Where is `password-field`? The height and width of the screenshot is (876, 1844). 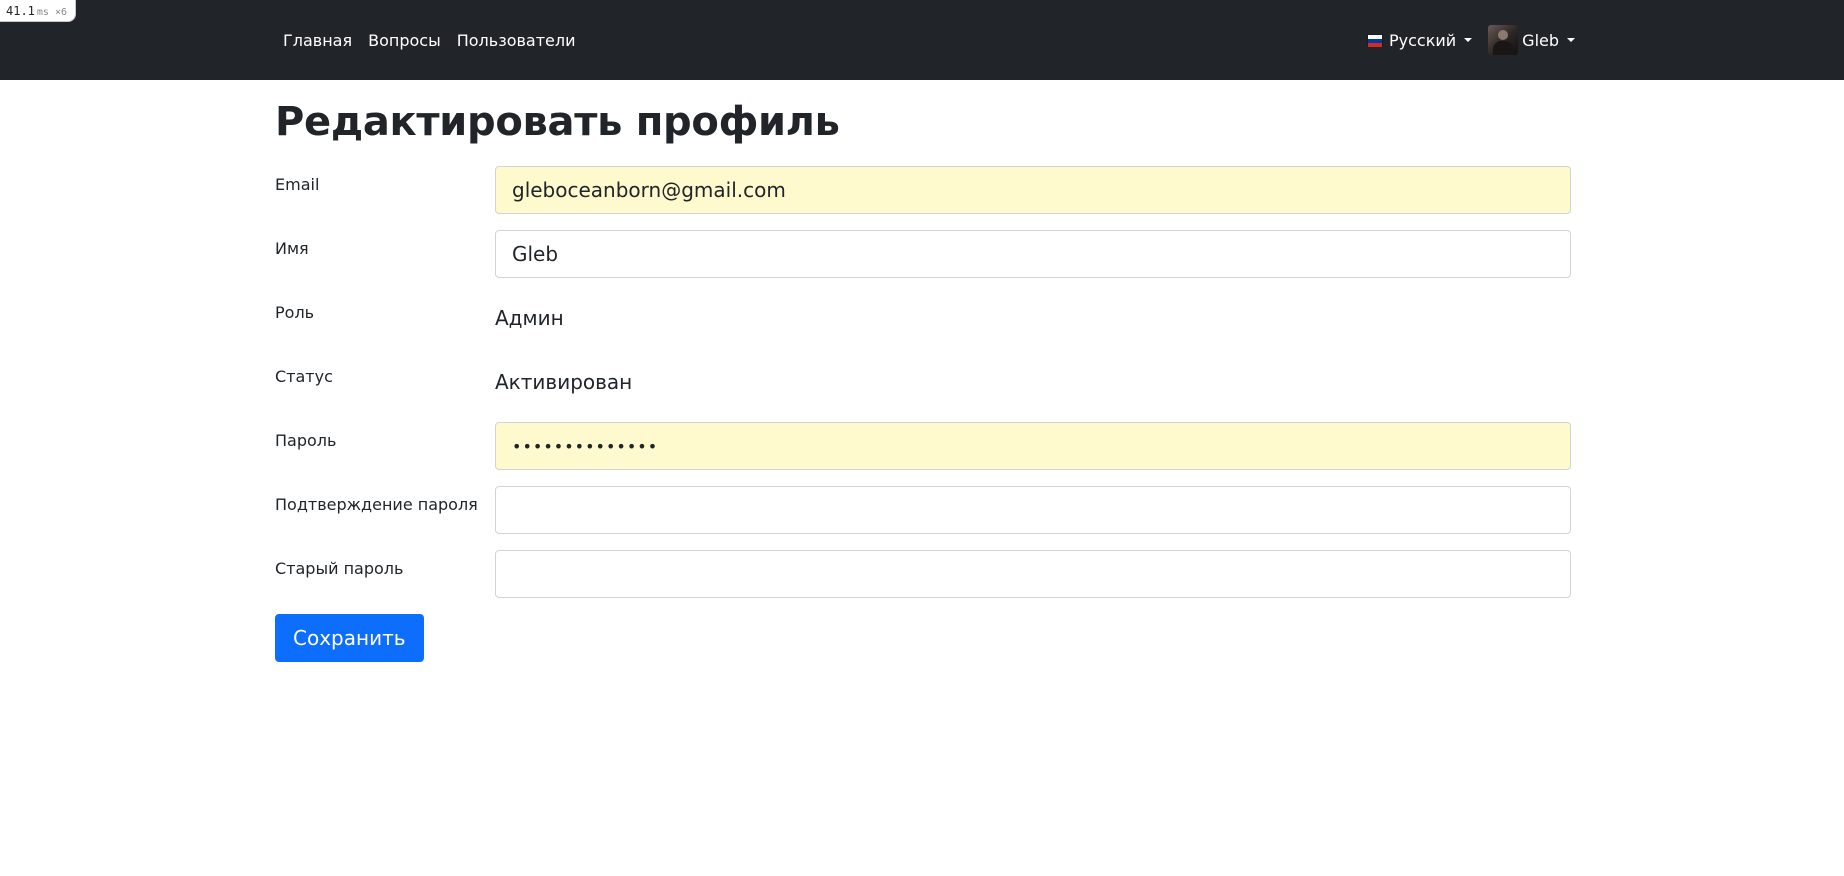 password-field is located at coordinates (1033, 446).